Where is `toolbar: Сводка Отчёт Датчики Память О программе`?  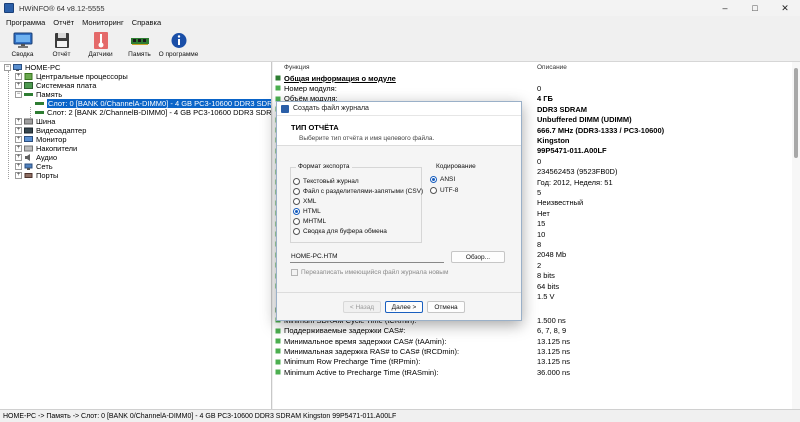 toolbar: Сводка Отчёт Датчики Память О программе is located at coordinates (400, 45).